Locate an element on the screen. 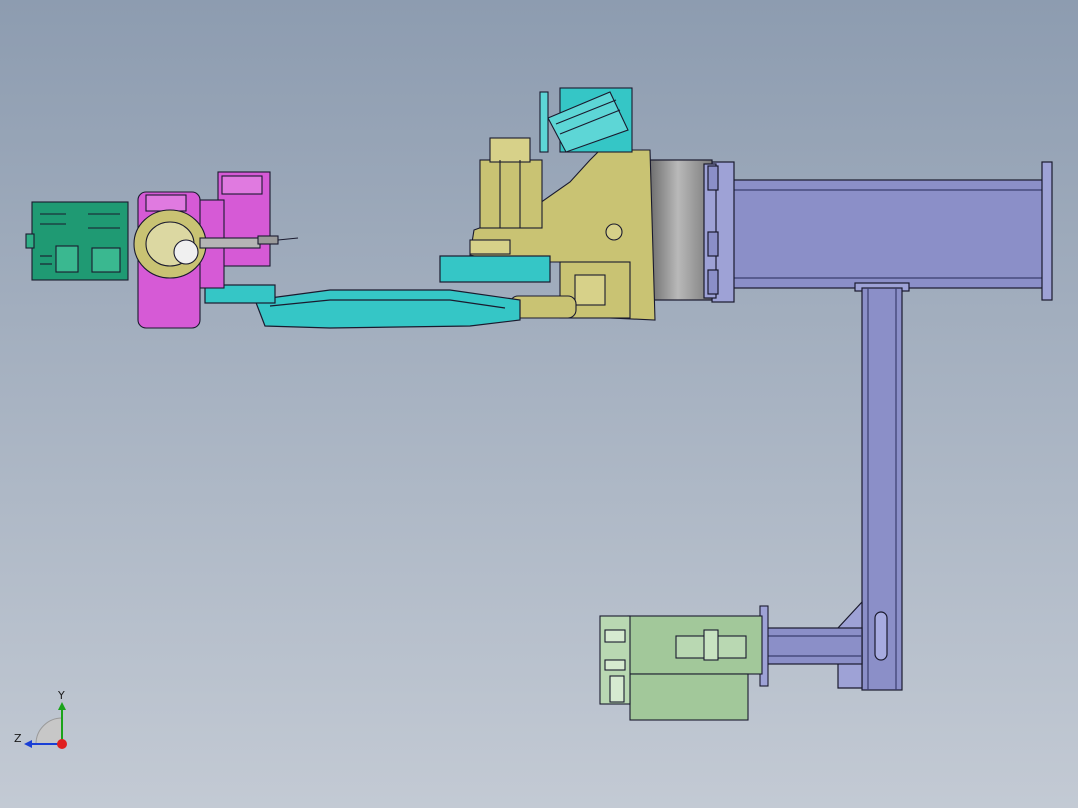 The image size is (1078, 808). top-cable-unit is located at coordinates (586, 120).